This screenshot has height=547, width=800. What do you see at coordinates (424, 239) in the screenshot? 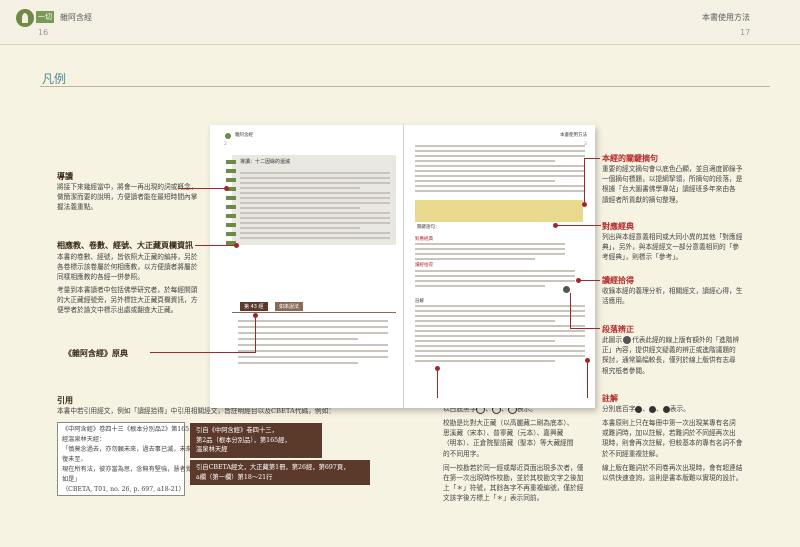
I see `book-parallel: 對應經典` at bounding box center [424, 239].